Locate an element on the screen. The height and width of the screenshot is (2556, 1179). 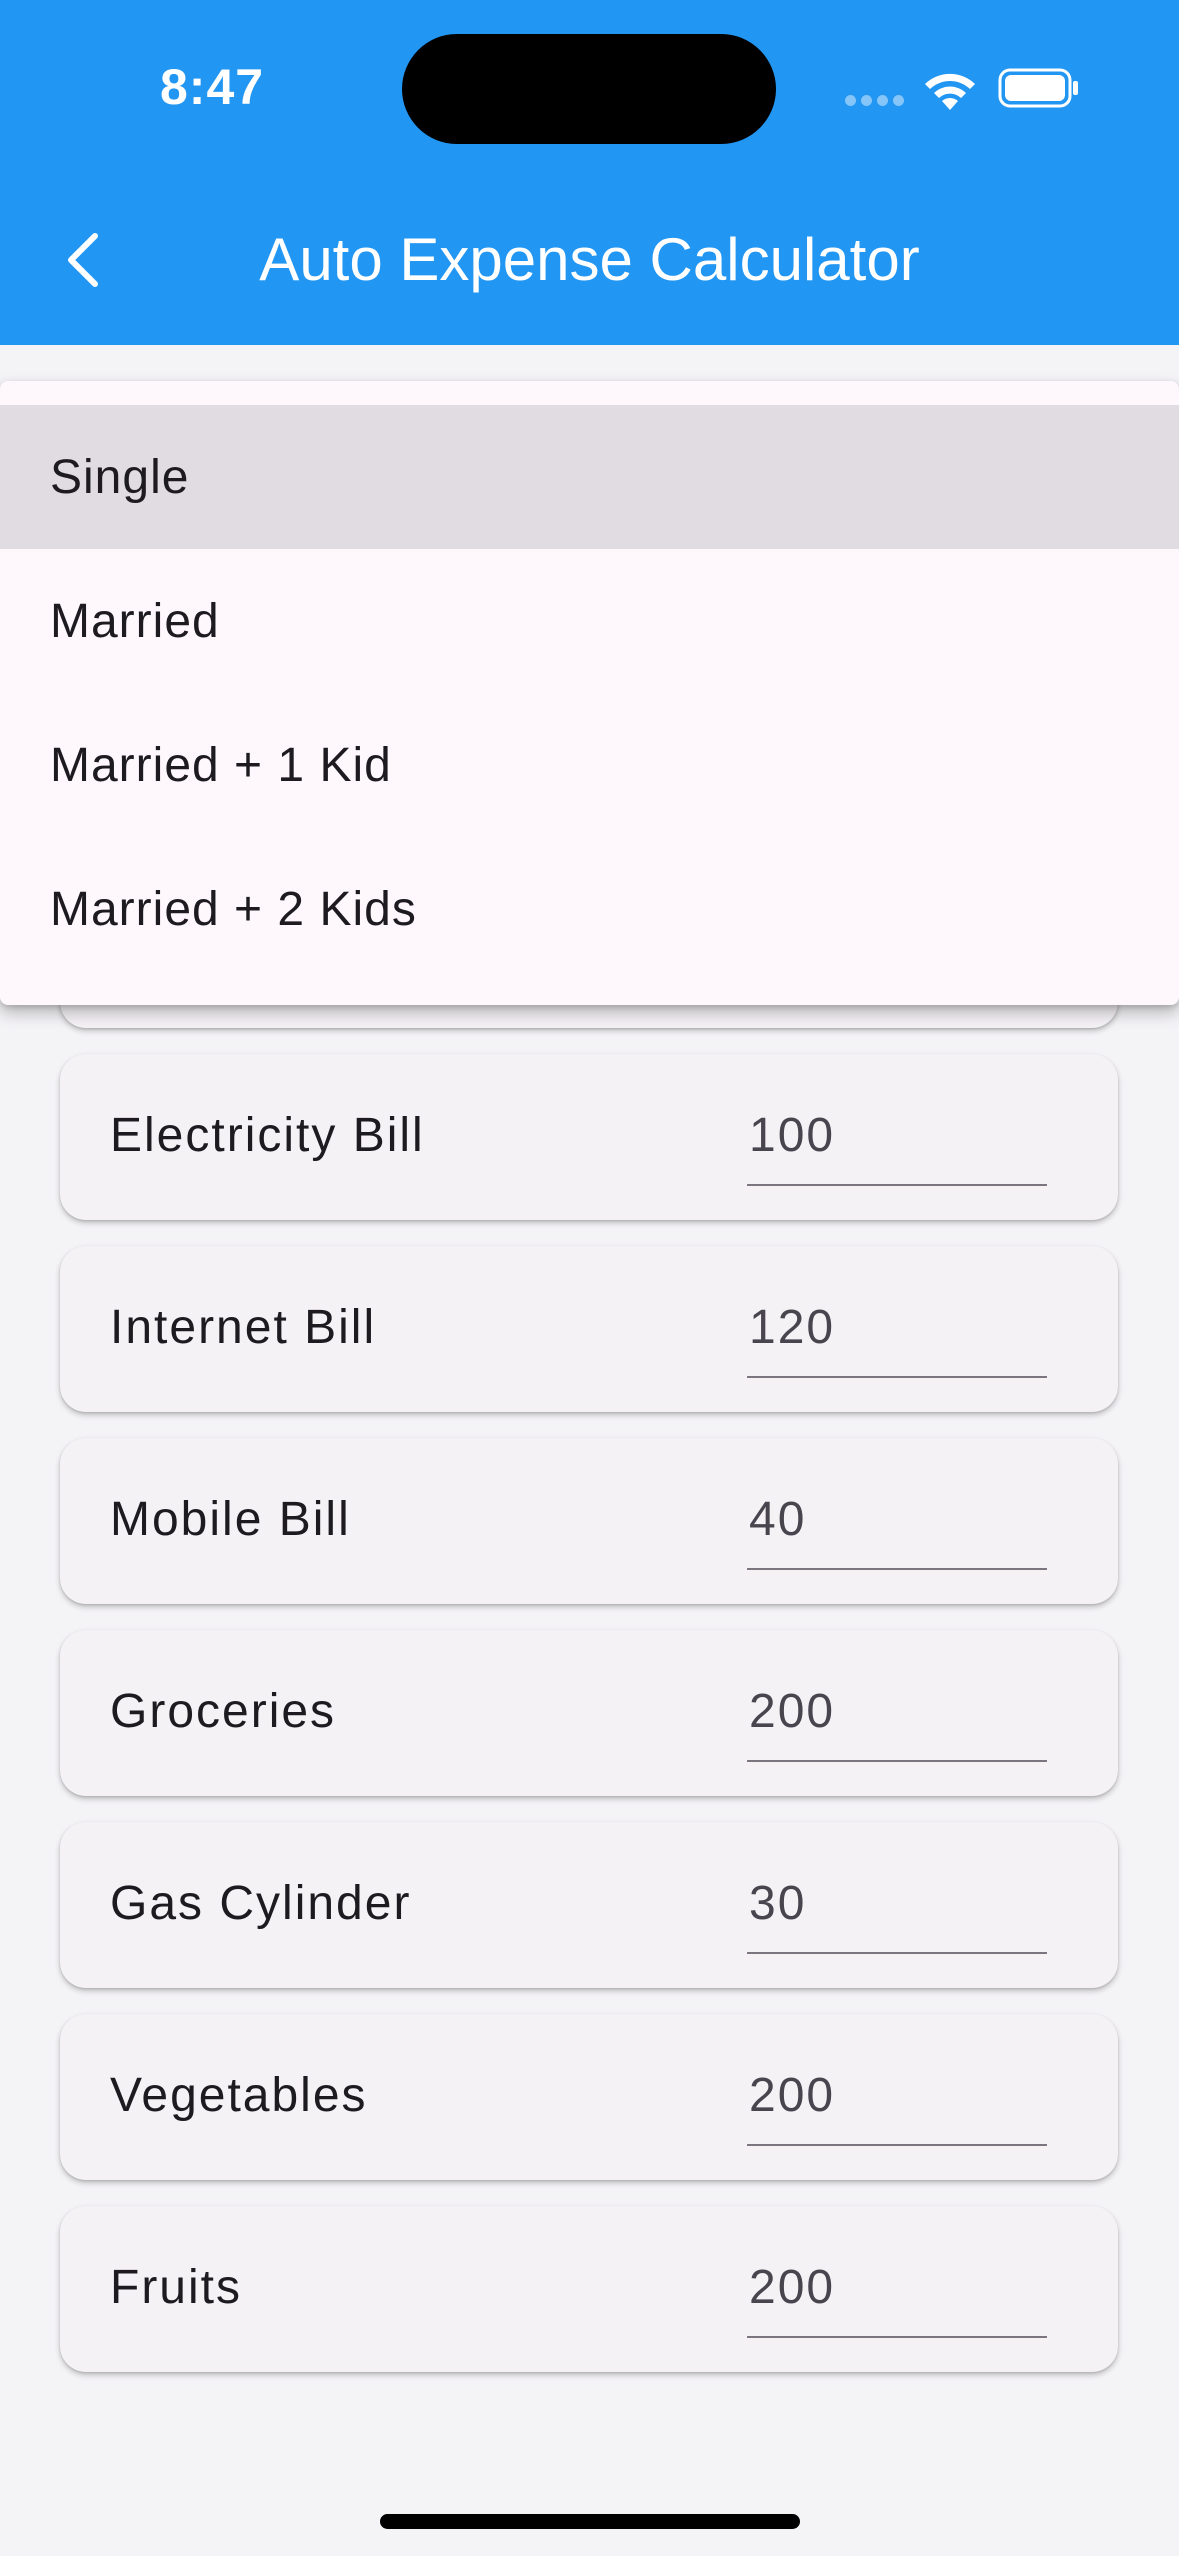
dropdown-option: Married + 2 Kids is located at coordinates (589, 909).